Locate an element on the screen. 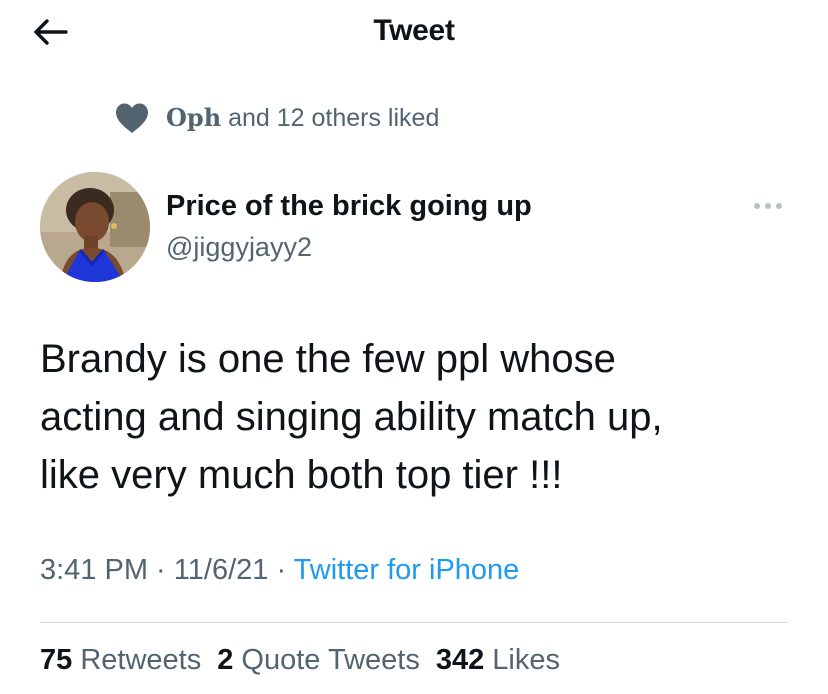  avatar is located at coordinates (95, 227).